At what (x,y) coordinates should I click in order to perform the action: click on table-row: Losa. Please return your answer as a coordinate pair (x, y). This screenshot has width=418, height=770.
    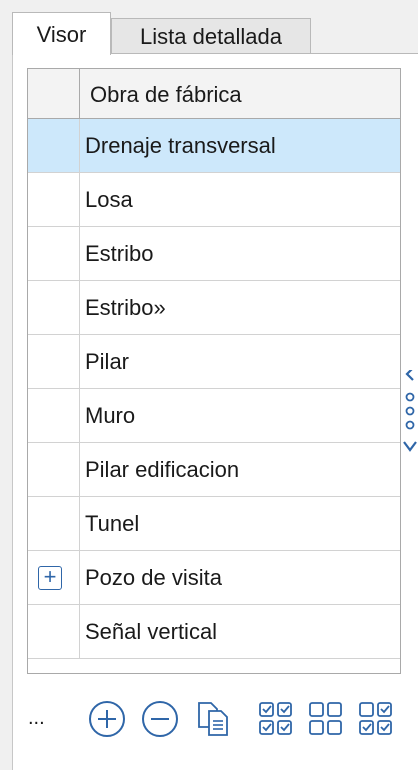
    Looking at the image, I should click on (214, 200).